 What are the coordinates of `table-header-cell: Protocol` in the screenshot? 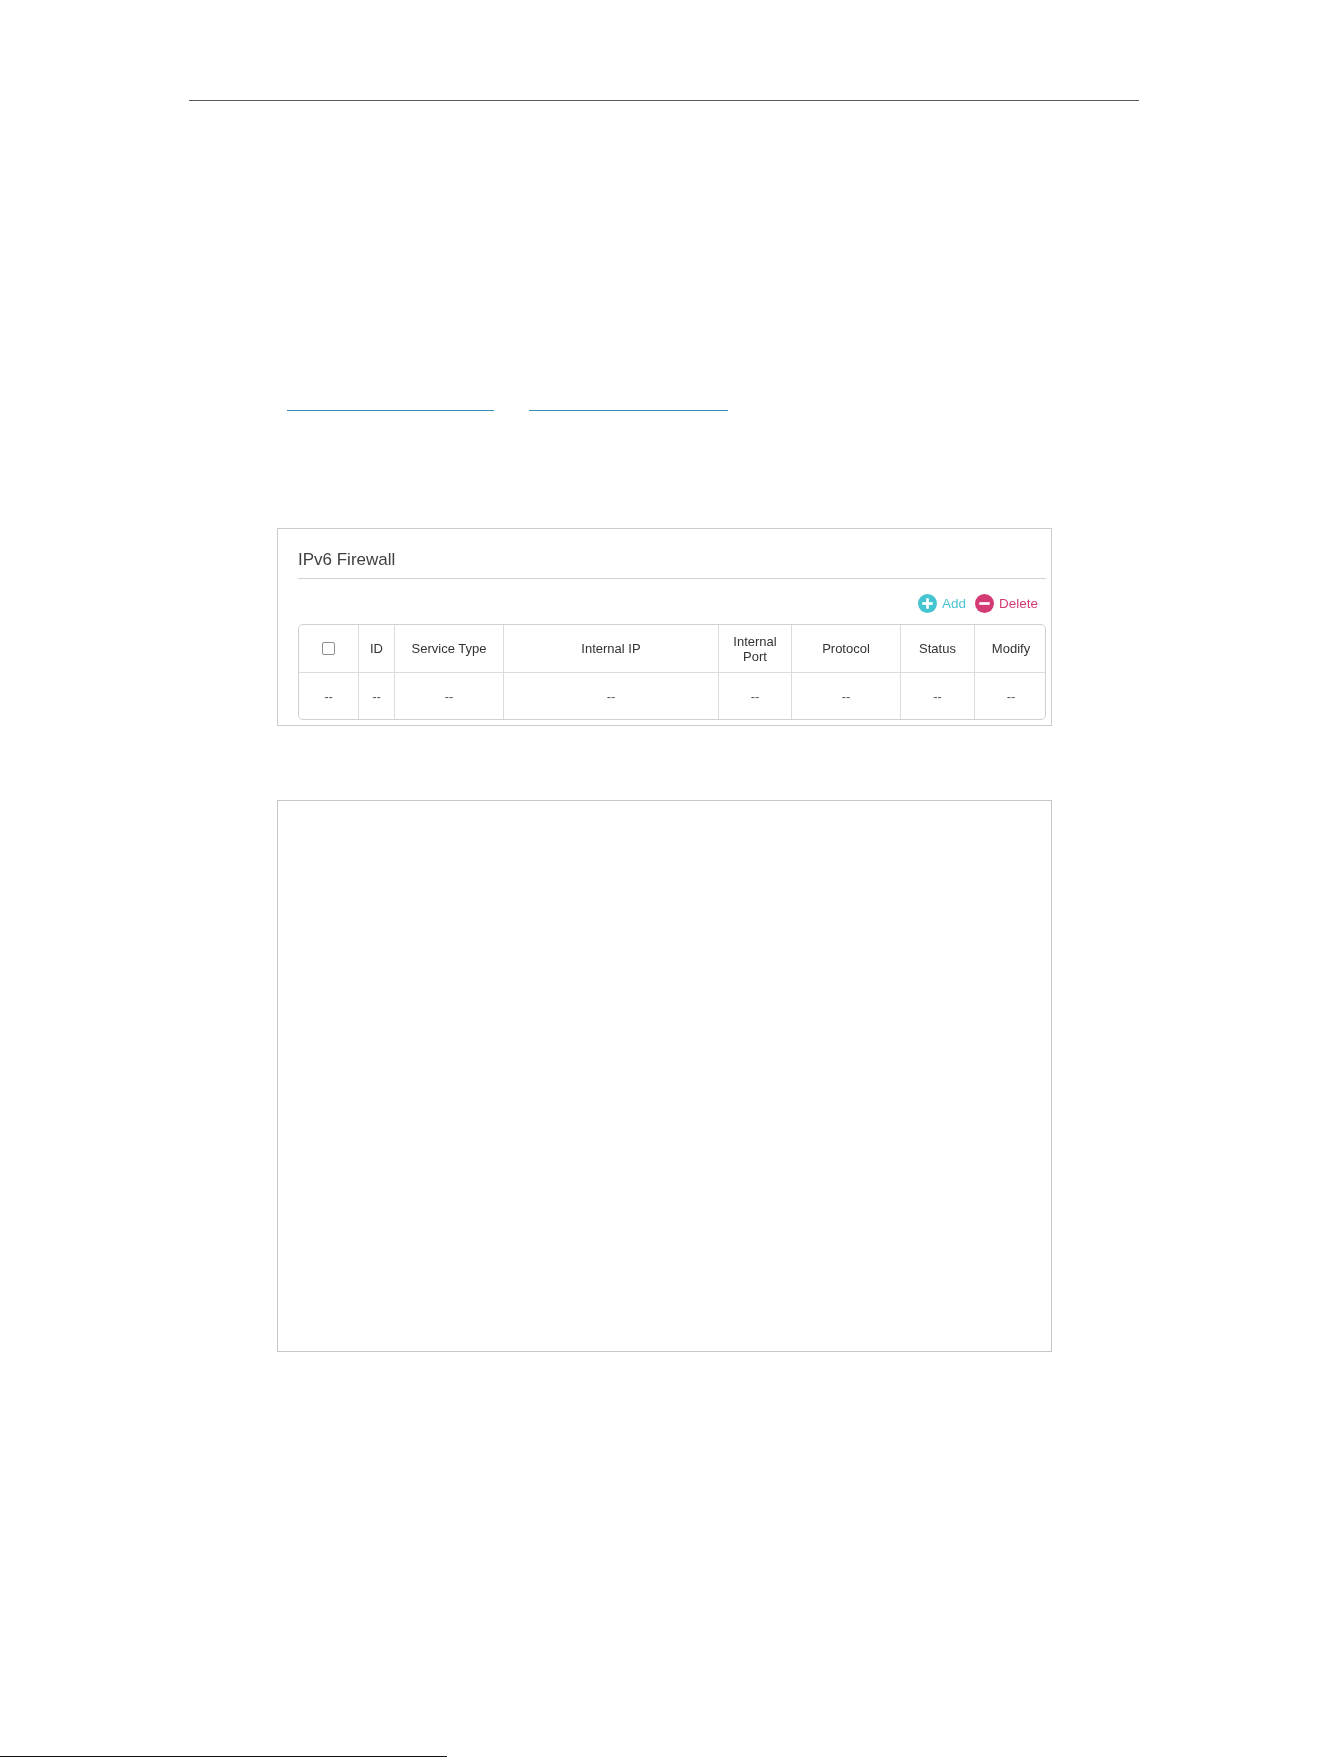 It's located at (846, 649).